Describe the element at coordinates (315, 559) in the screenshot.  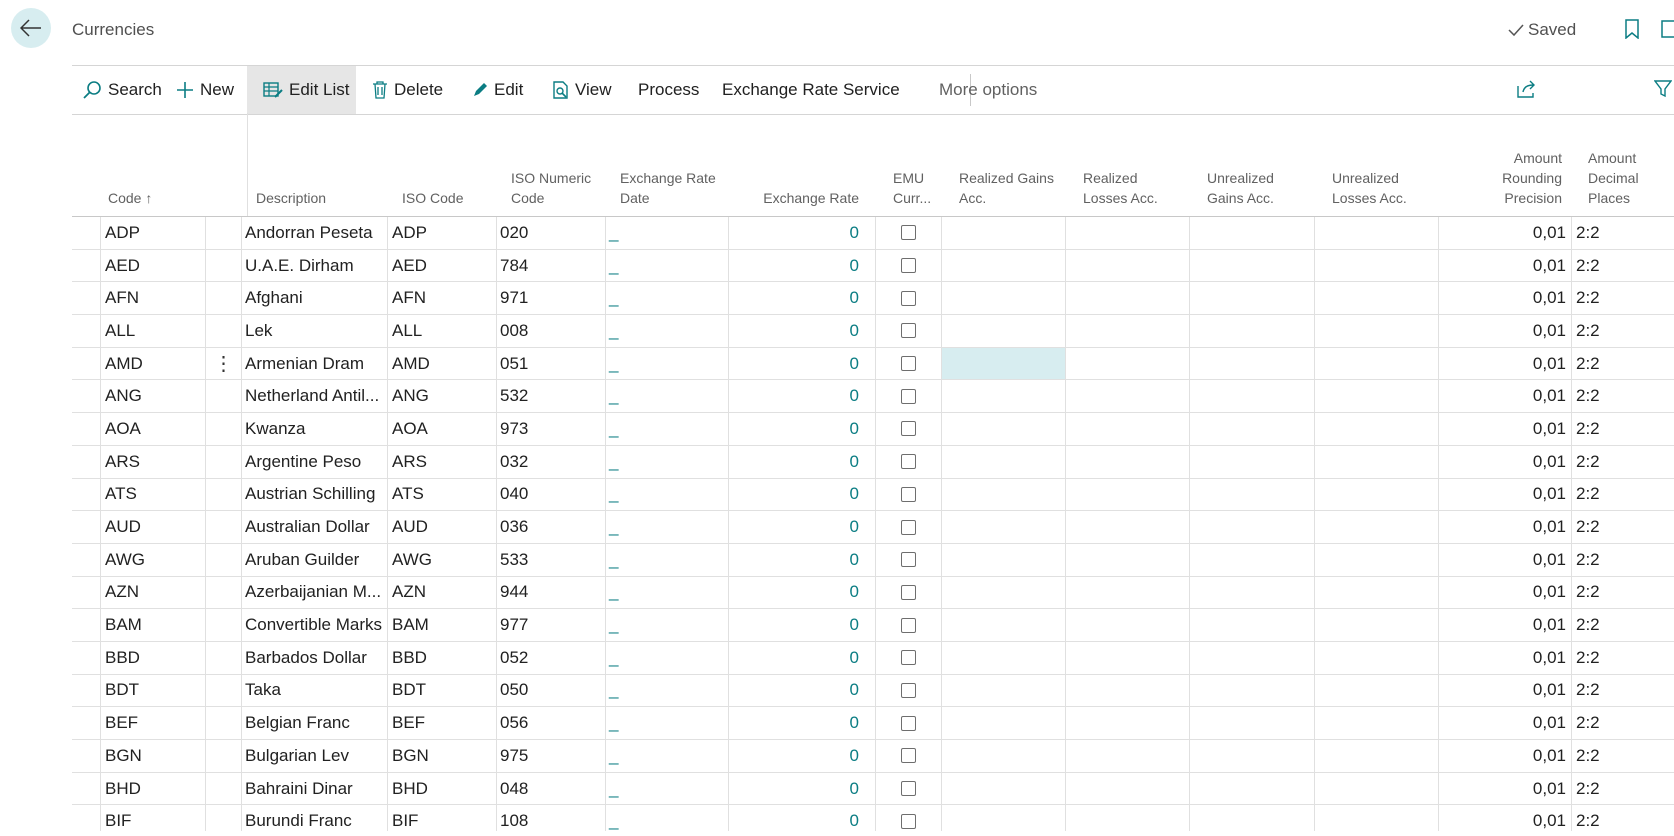
I see `description-cell: Aruban Guilder` at that location.